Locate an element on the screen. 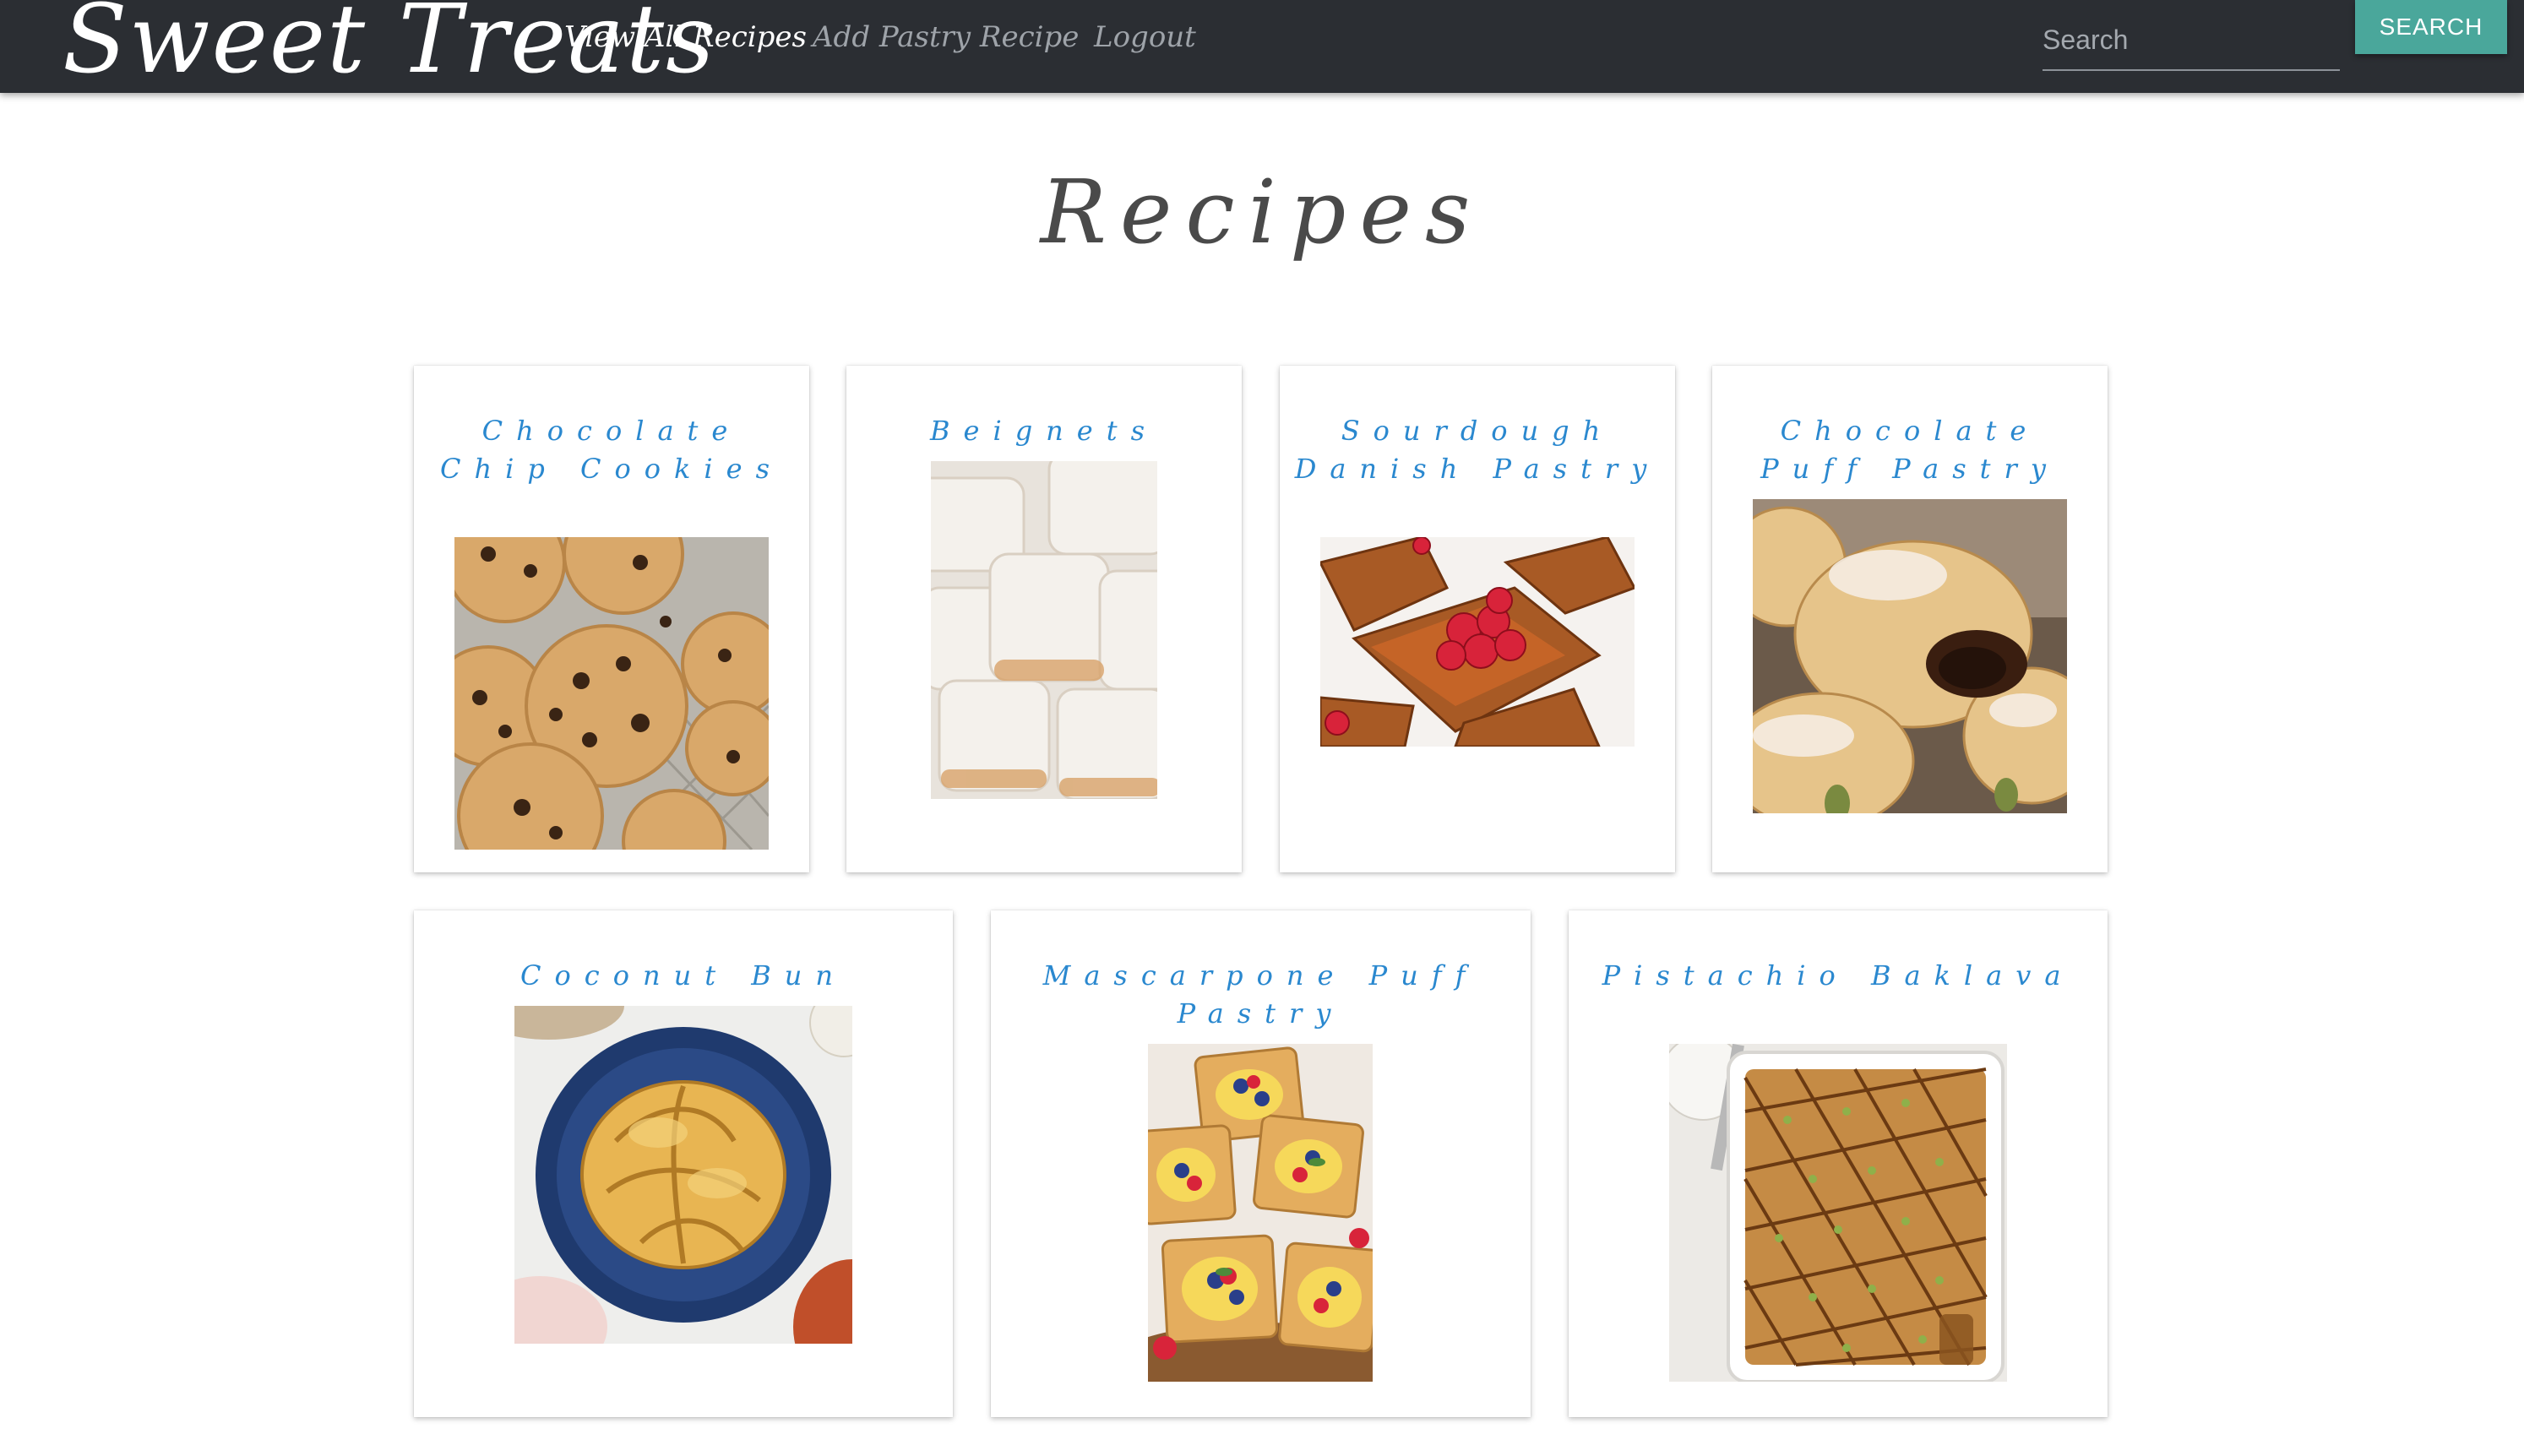 This screenshot has height=1456, width=2524. nav-link-logout: Logout is located at coordinates (1145, 37).